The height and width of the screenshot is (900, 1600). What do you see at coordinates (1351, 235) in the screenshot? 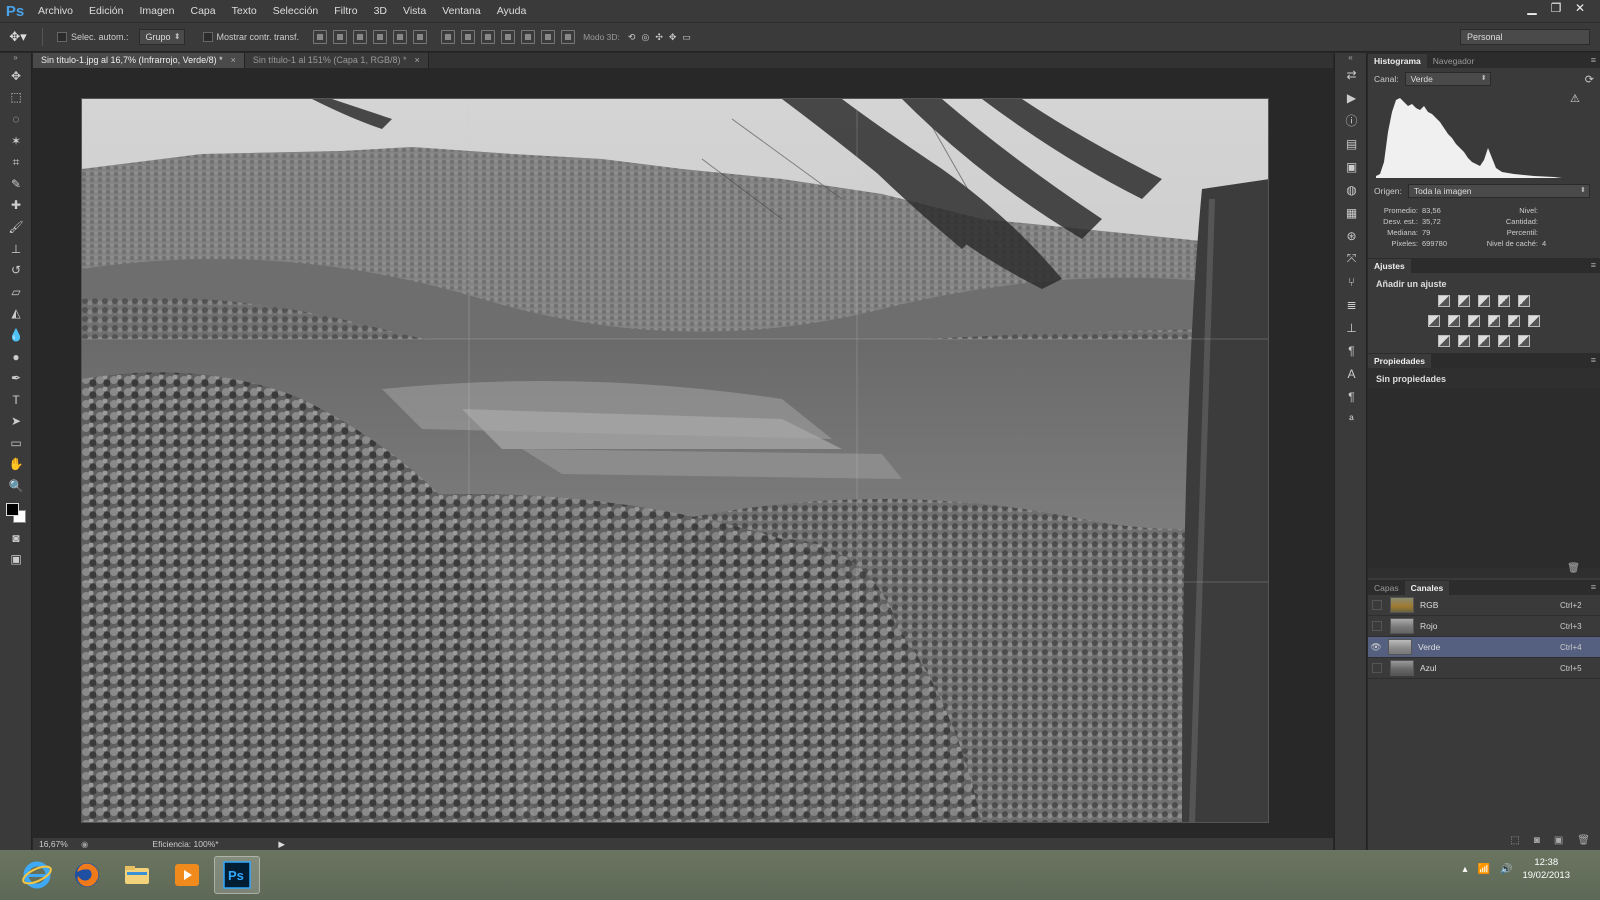
I see `kuler-panel-icon: ⊛` at bounding box center [1351, 235].